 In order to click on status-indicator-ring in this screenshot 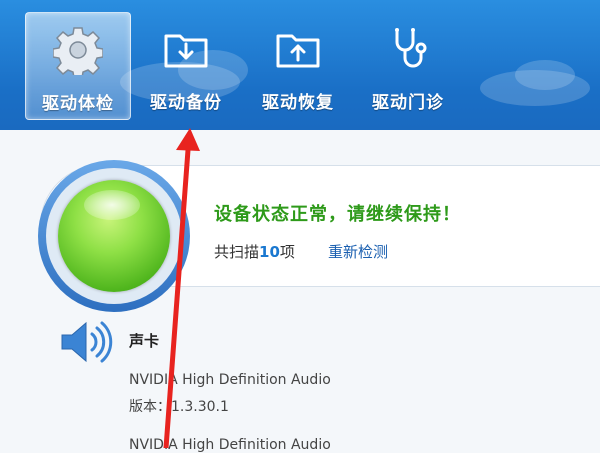, I will do `click(114, 236)`.